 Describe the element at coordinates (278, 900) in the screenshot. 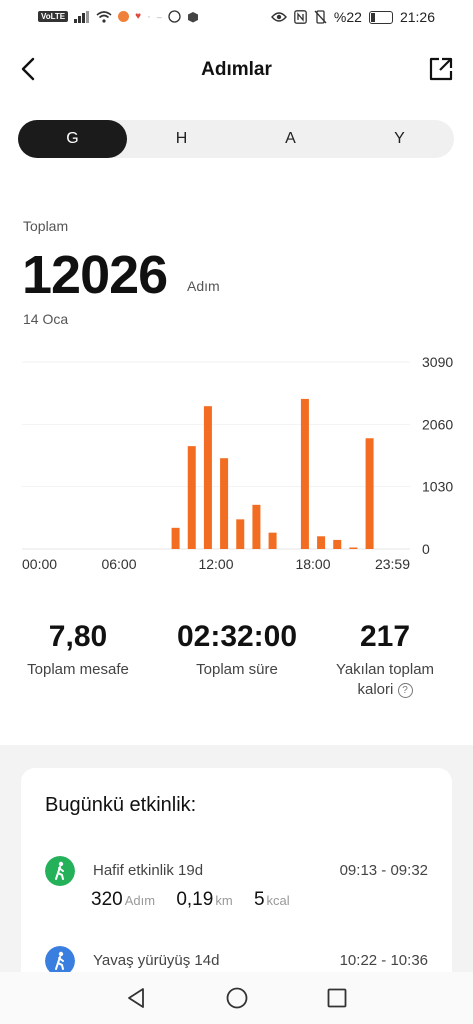

I see `activity-kcal-unit: kcal` at that location.